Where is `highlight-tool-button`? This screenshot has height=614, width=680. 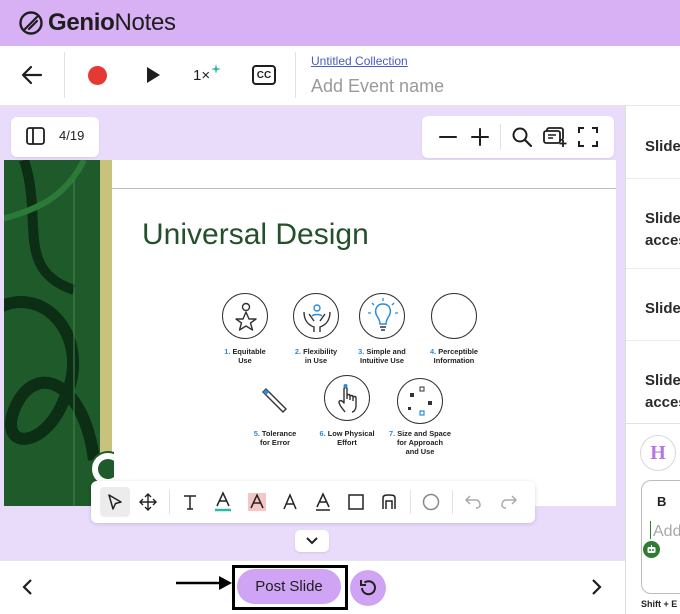
highlight-tool-button is located at coordinates (257, 502).